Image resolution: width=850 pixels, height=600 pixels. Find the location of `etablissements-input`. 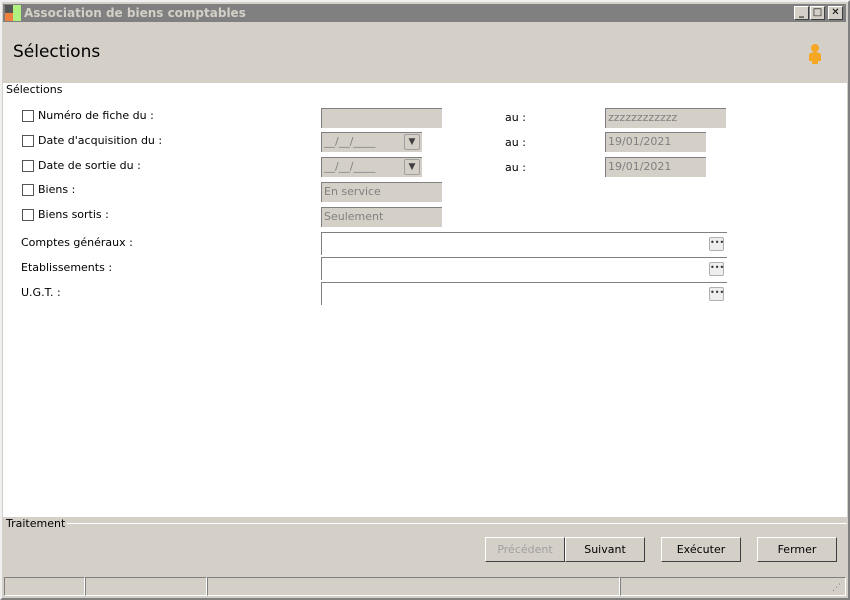

etablissements-input is located at coordinates (524, 268).